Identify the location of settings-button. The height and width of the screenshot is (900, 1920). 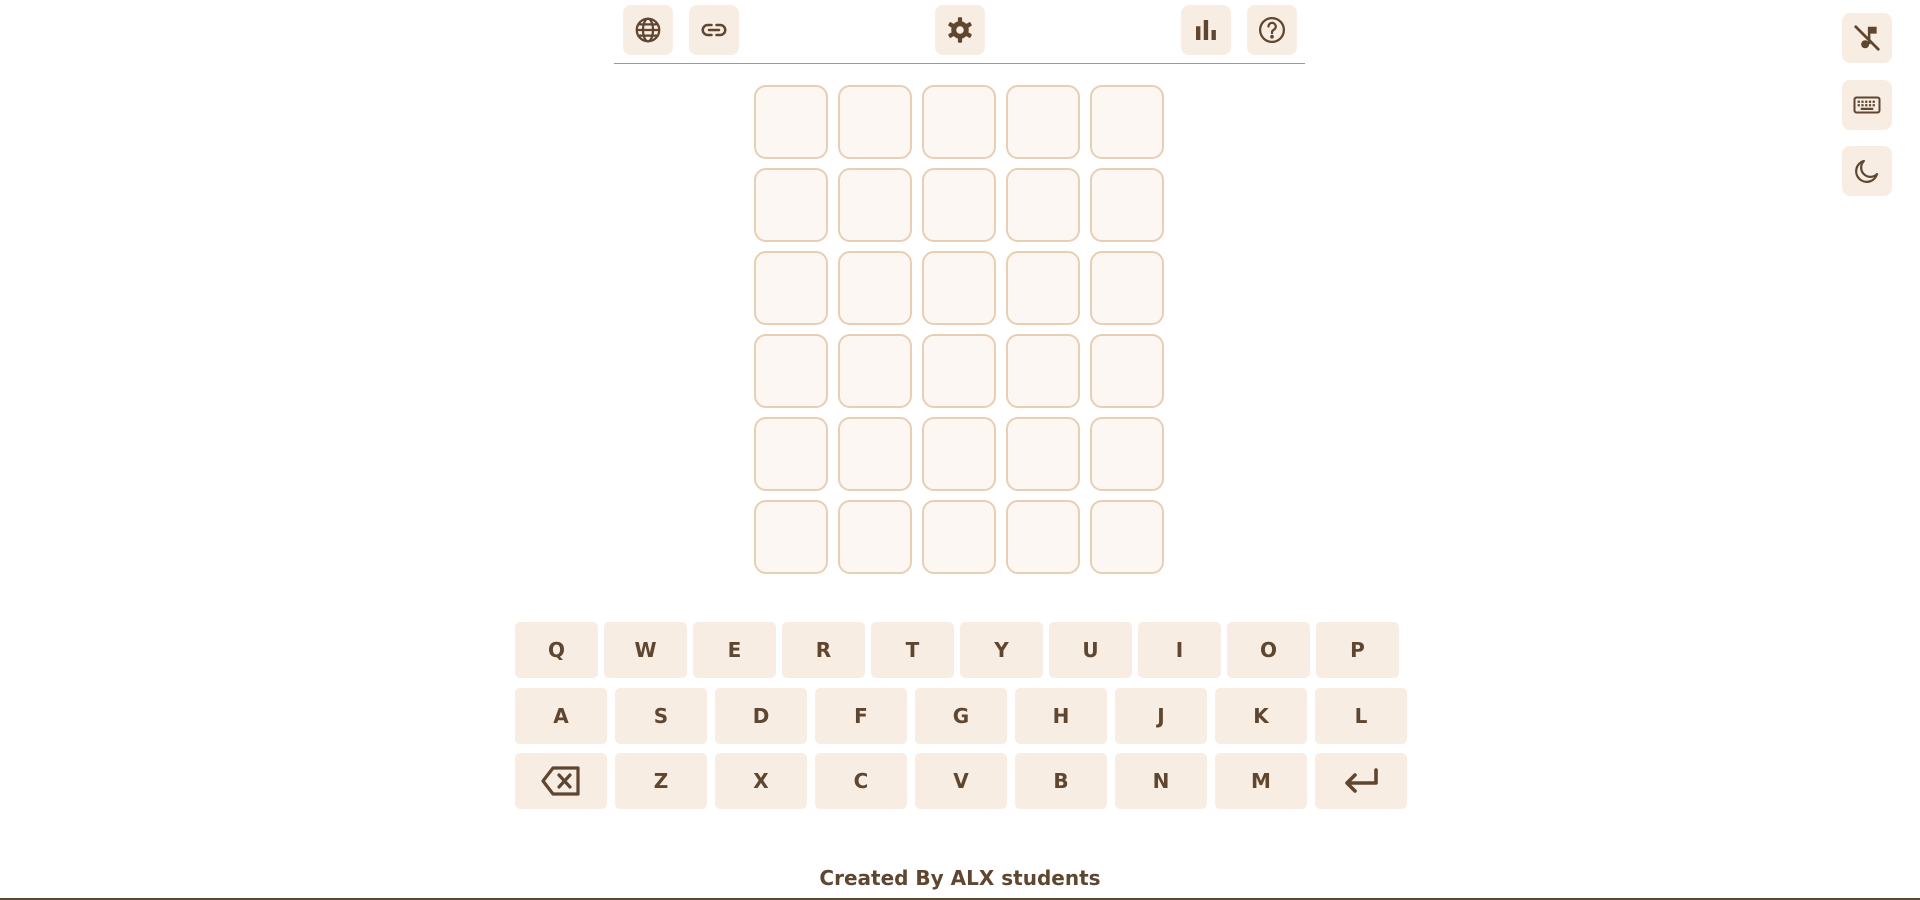
(960, 30).